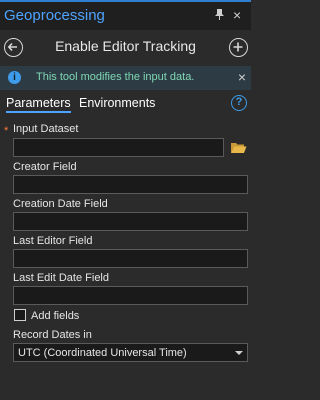  I want to click on tool-title: Enable Editor Tracking, so click(125, 46).